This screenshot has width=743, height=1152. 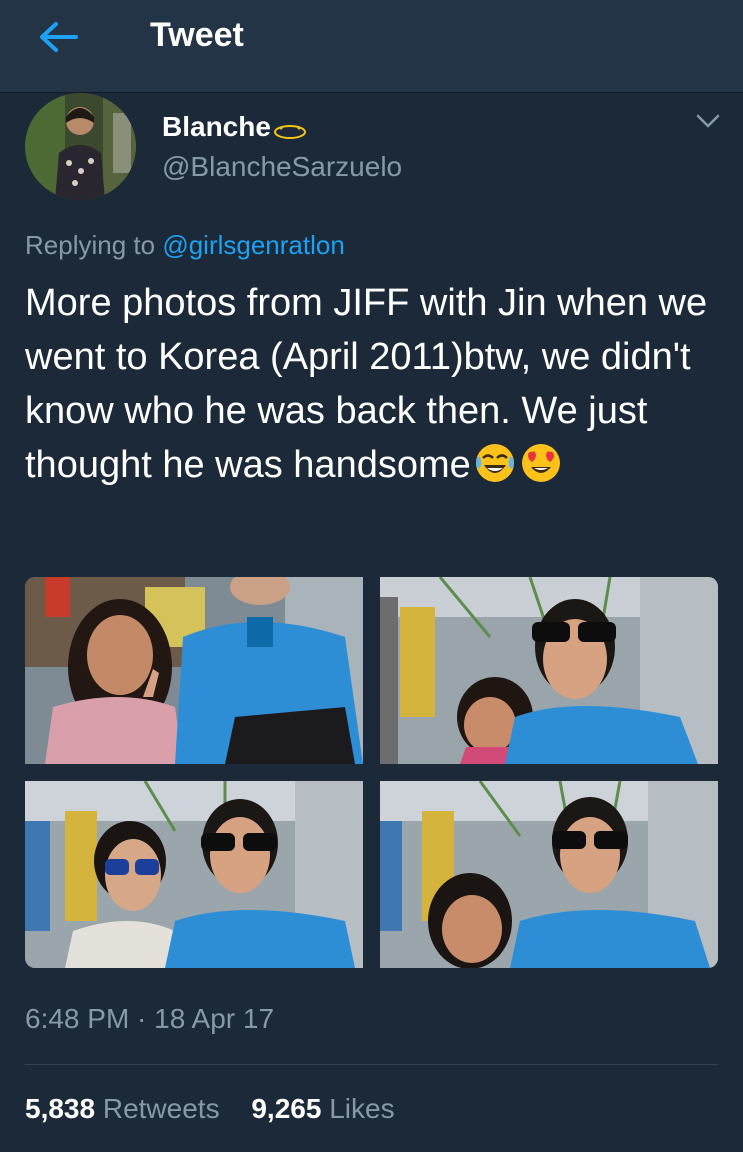 What do you see at coordinates (253, 245) in the screenshot?
I see `reply-mention-link: @girlsgenratlon` at bounding box center [253, 245].